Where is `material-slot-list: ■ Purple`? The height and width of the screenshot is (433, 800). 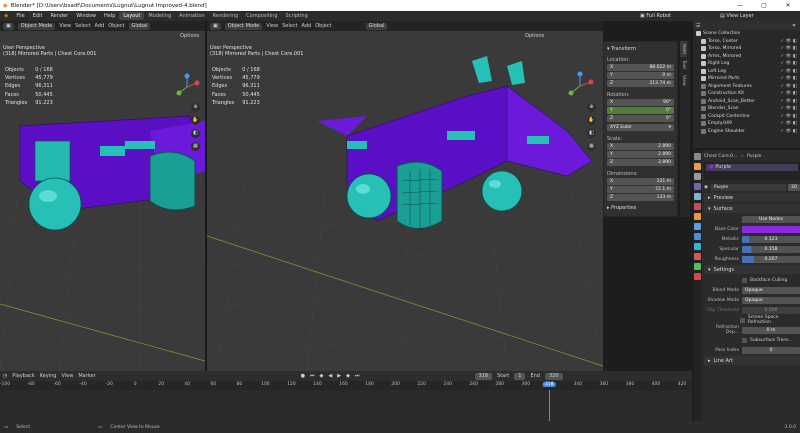
material-slot-list: ■ Purple is located at coordinates (752, 171).